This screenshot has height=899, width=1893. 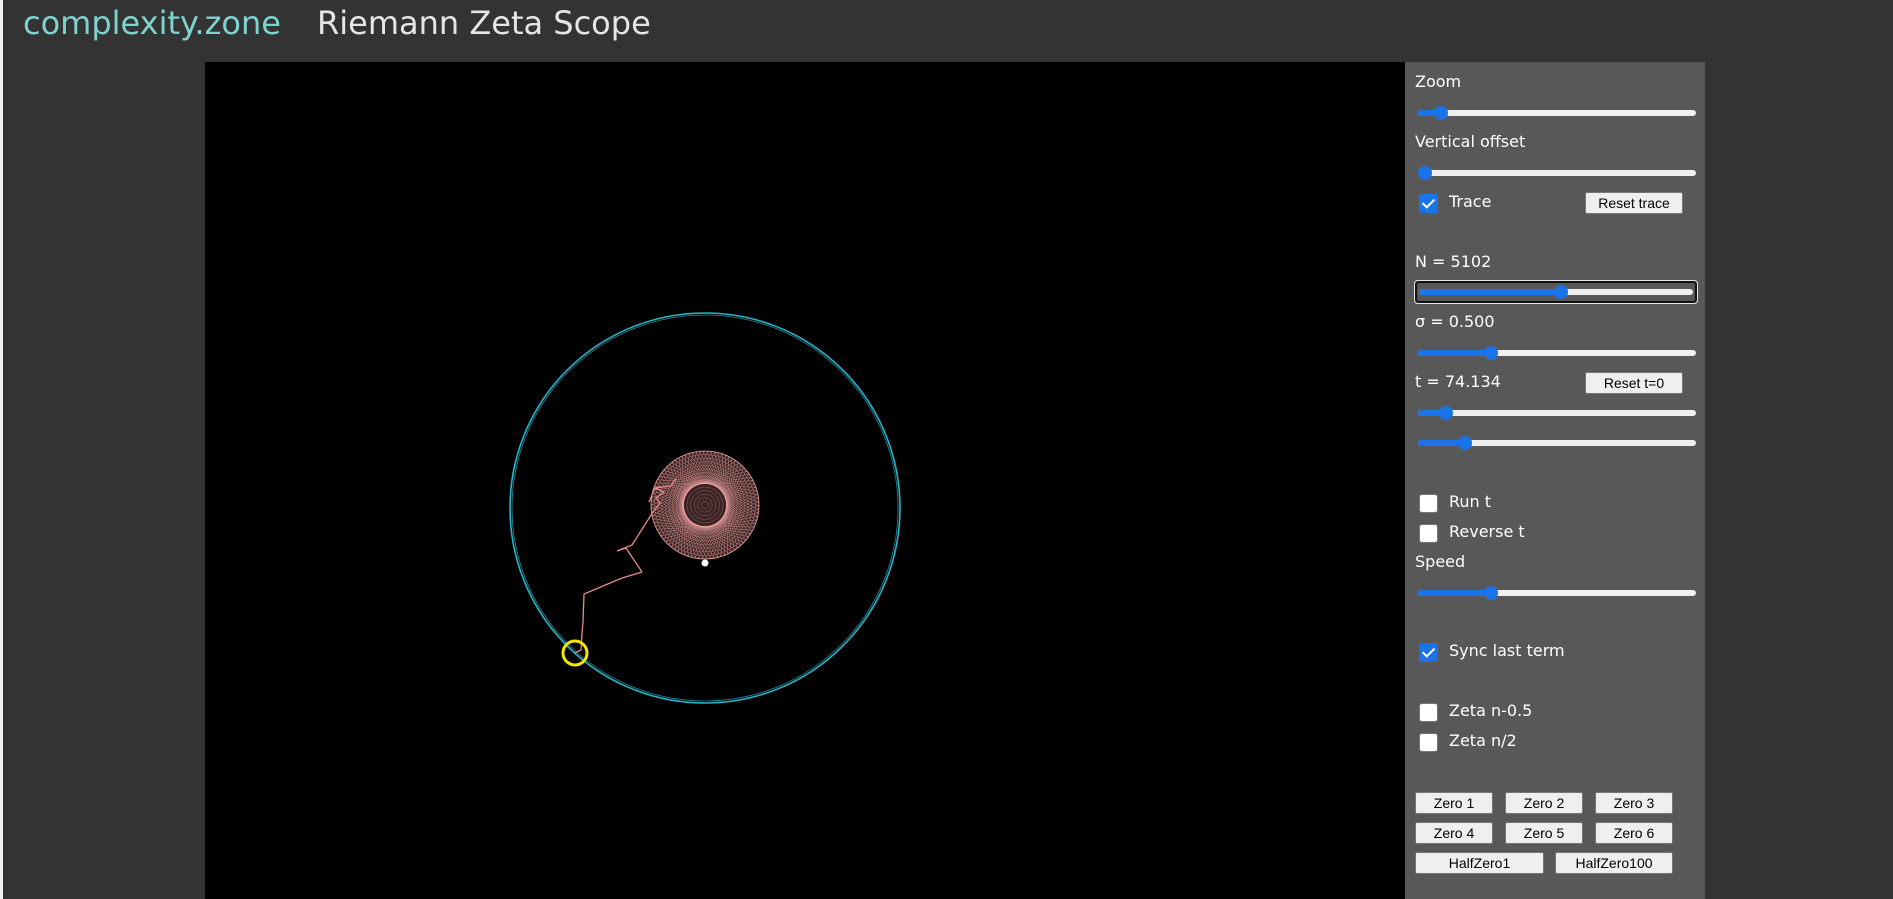 What do you see at coordinates (1491, 710) in the screenshot?
I see `zeta-n-half-offset-label: Zeta n-0.5` at bounding box center [1491, 710].